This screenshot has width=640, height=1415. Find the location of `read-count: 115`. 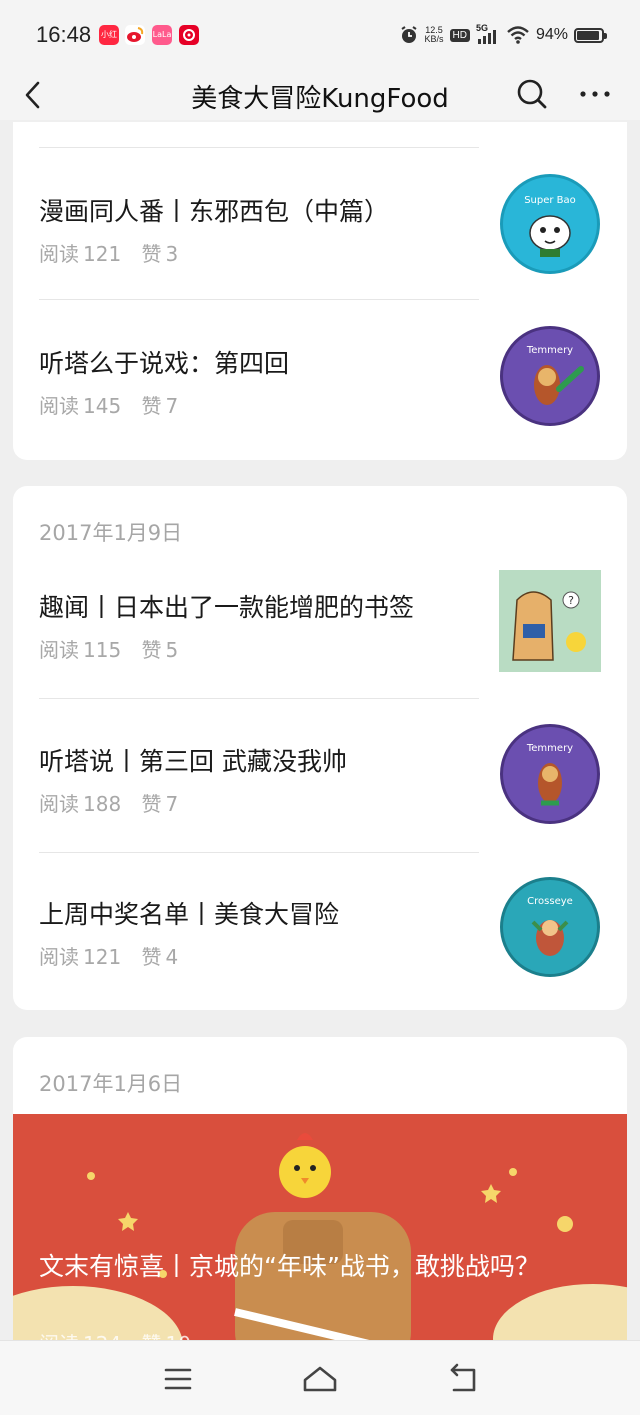

read-count: 115 is located at coordinates (102, 650).